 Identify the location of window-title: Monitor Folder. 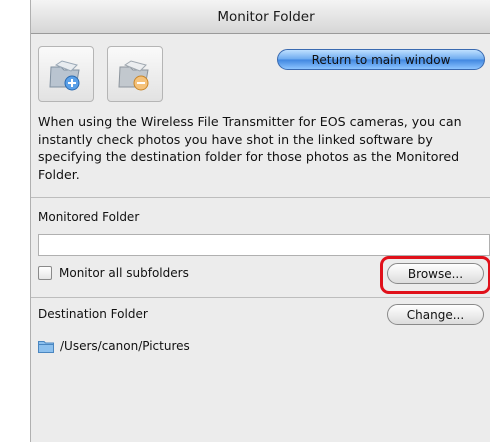
(266, 16).